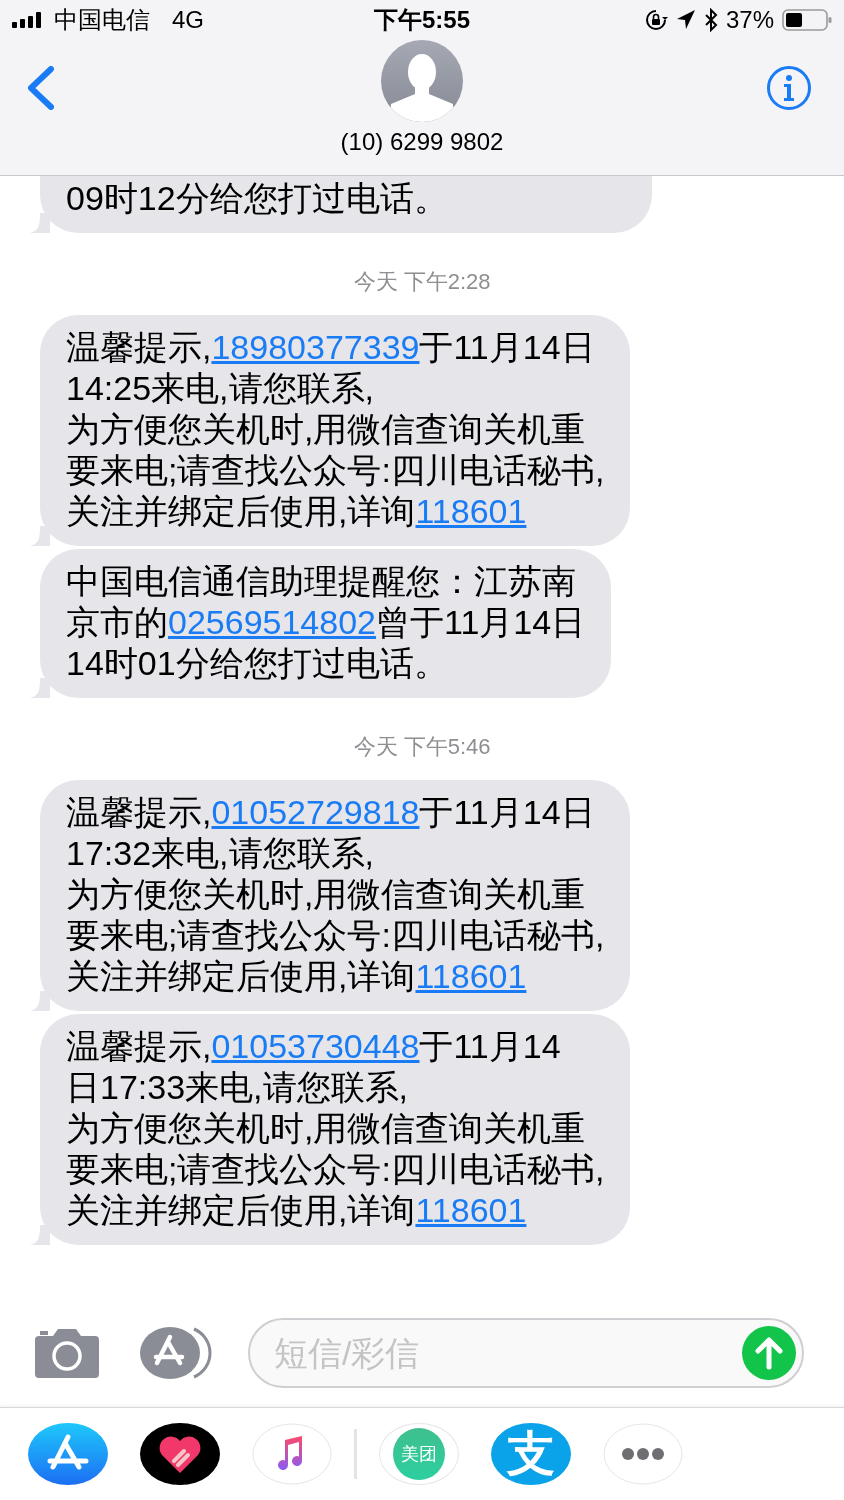 This screenshot has width=844, height=1500. I want to click on camera-icon, so click(67, 1353).